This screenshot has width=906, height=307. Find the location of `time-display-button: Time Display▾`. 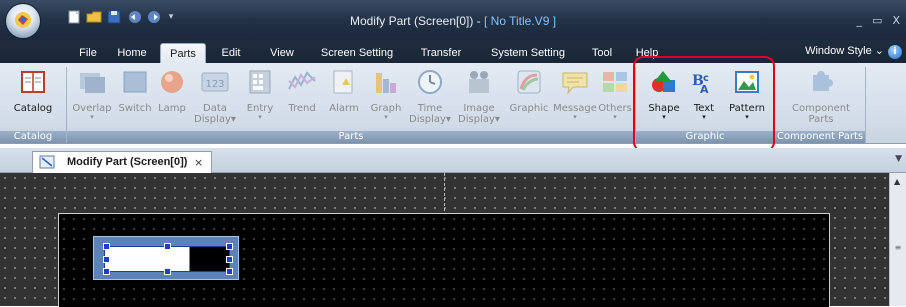

time-display-button: Time Display▾ is located at coordinates (430, 96).